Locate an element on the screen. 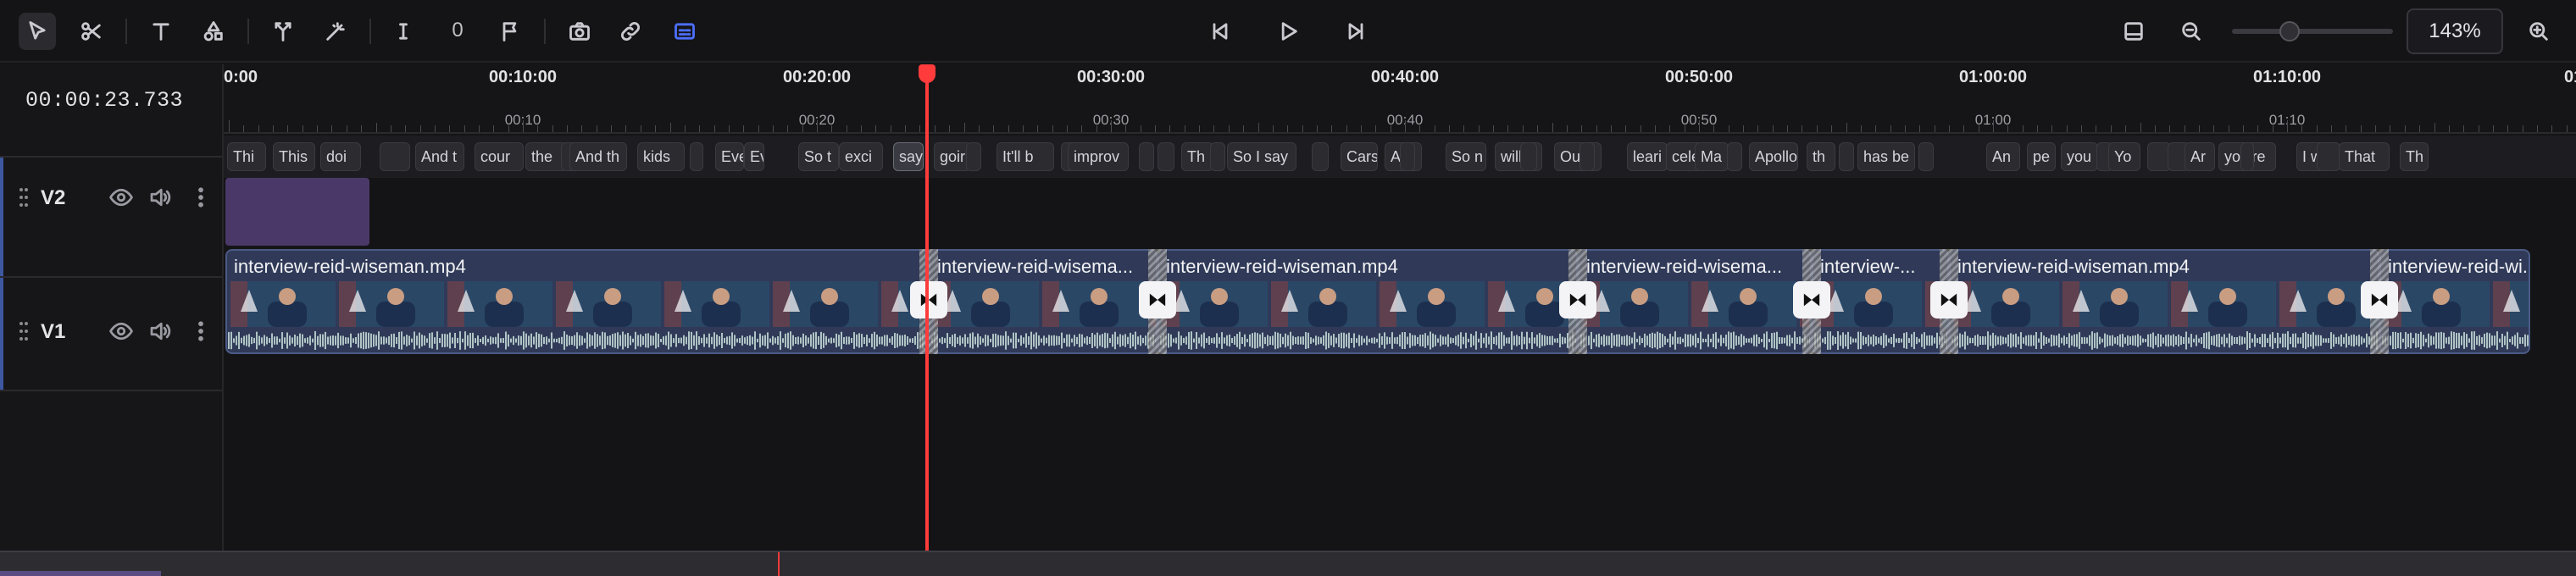 The width and height of the screenshot is (2576, 576). caption-chip: doi is located at coordinates (340, 156).